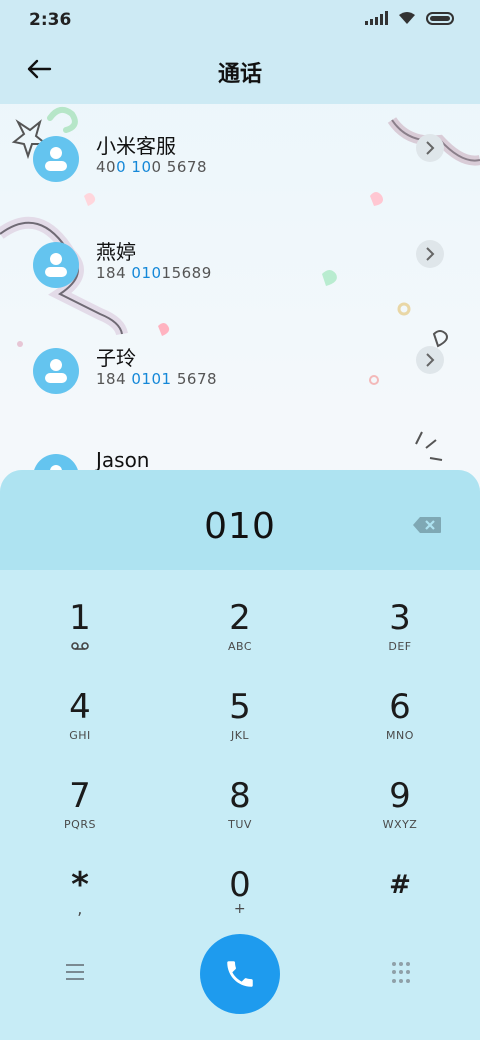 This screenshot has width=480, height=1040. Describe the element at coordinates (427, 525) in the screenshot. I see `backspace-icon` at that location.